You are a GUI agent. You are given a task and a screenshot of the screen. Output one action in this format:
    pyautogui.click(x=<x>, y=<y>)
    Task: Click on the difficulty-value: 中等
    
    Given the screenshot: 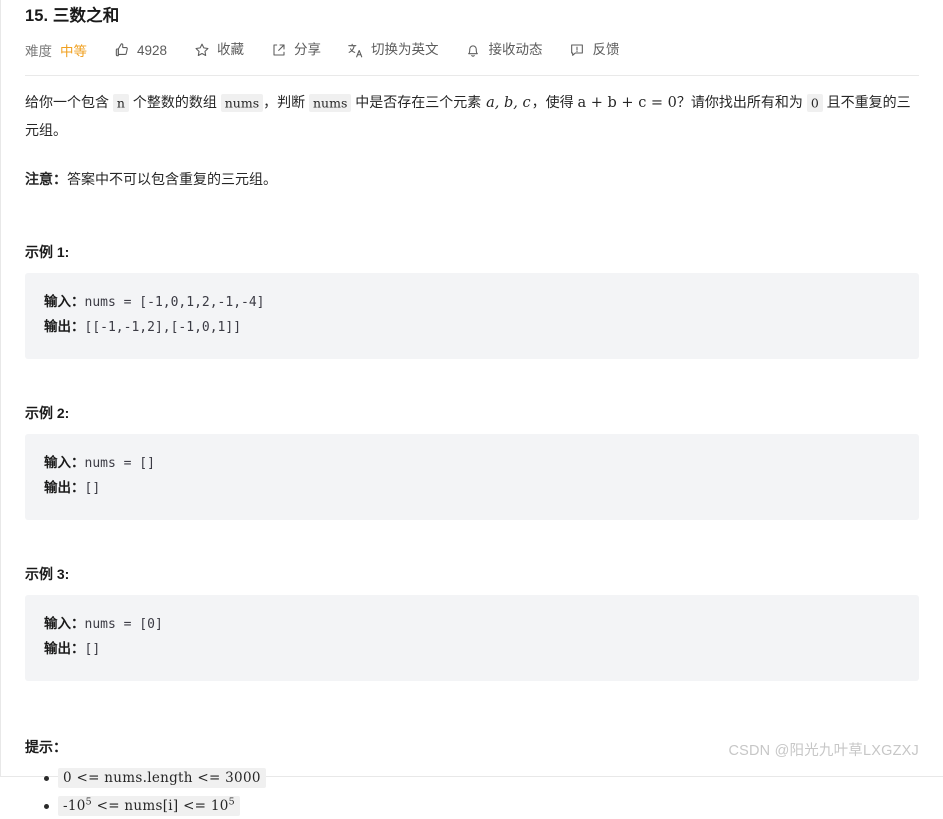 What is the action you would take?
    pyautogui.click(x=73, y=51)
    